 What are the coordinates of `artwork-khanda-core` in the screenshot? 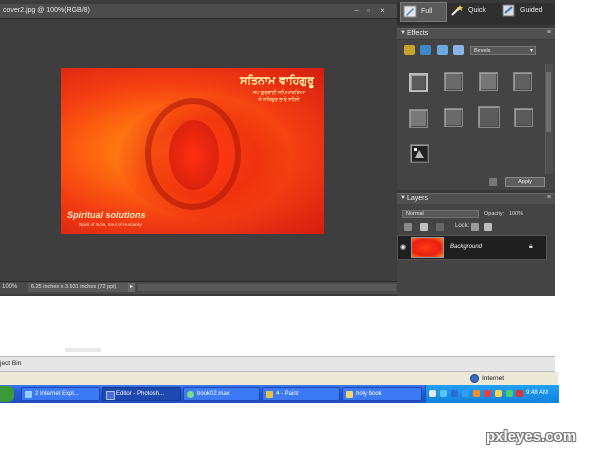 It's located at (194, 155).